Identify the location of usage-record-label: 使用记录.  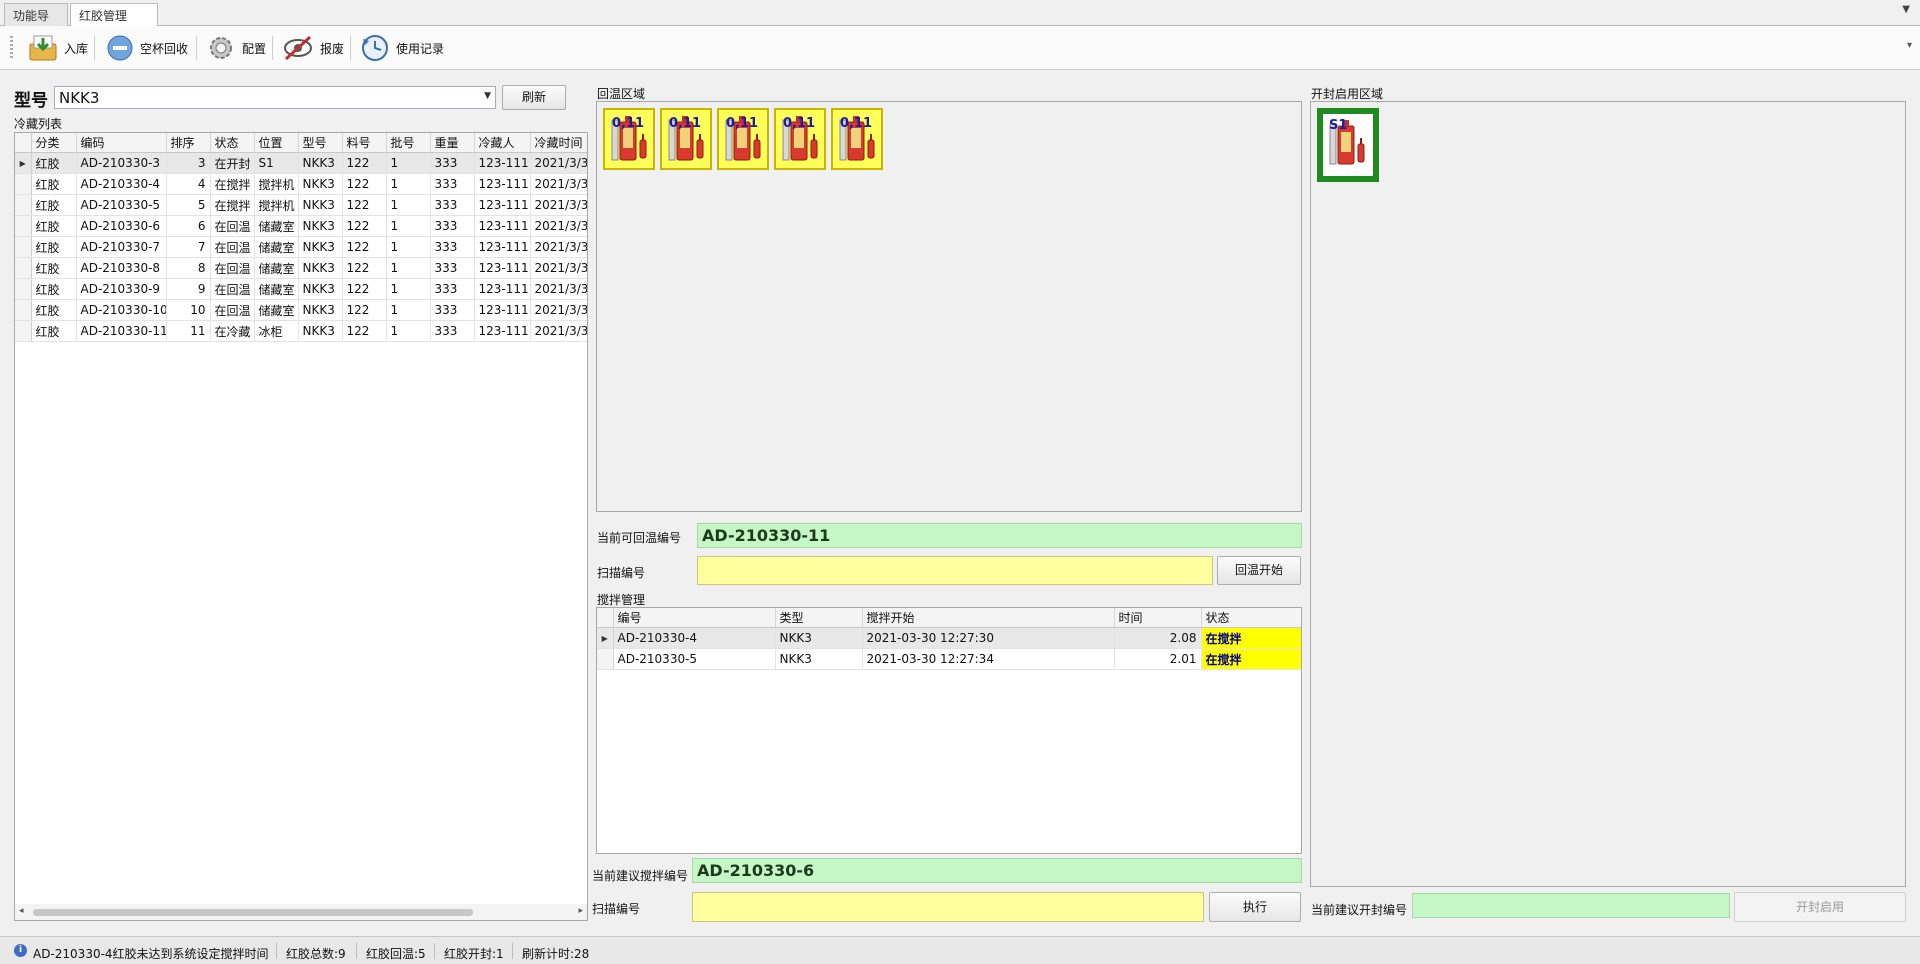
(420, 48).